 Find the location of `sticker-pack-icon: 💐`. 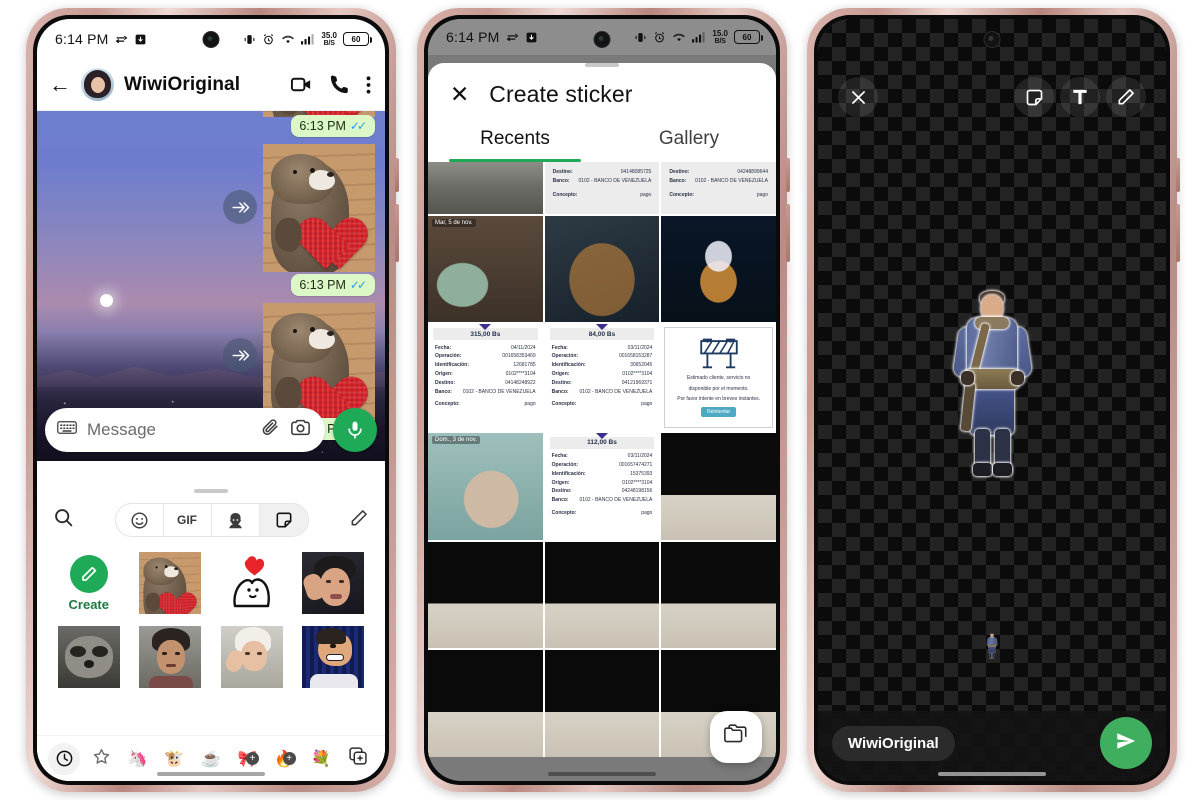

sticker-pack-icon: 💐 is located at coordinates (321, 759).